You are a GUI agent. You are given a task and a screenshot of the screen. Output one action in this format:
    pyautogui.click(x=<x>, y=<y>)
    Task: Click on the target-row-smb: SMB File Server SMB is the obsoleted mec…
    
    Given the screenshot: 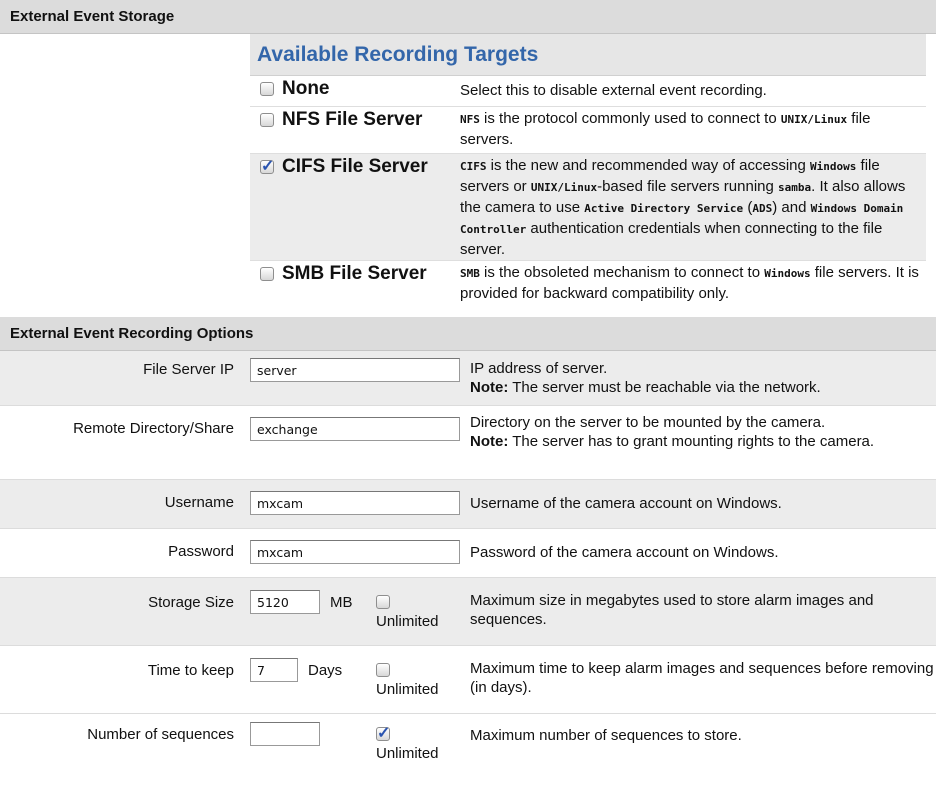 What is the action you would take?
    pyautogui.click(x=588, y=284)
    